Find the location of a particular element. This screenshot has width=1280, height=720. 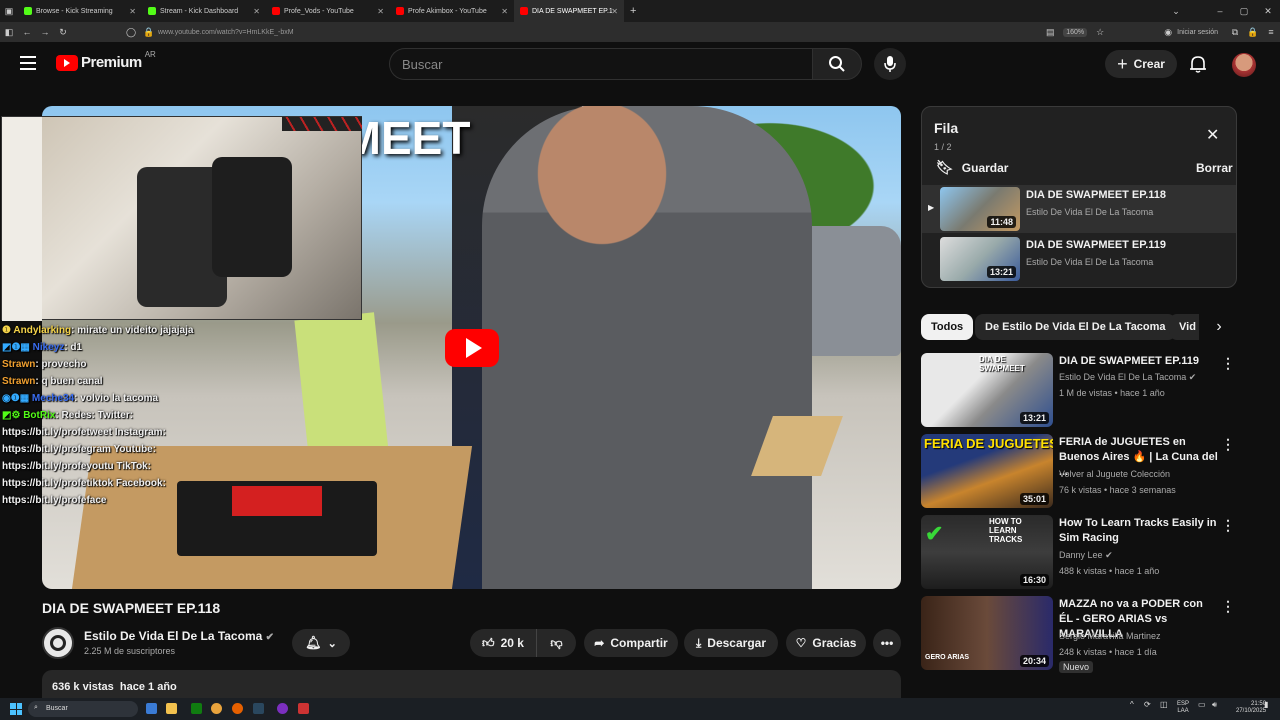

chip-videos: Vid is located at coordinates (1184, 327).